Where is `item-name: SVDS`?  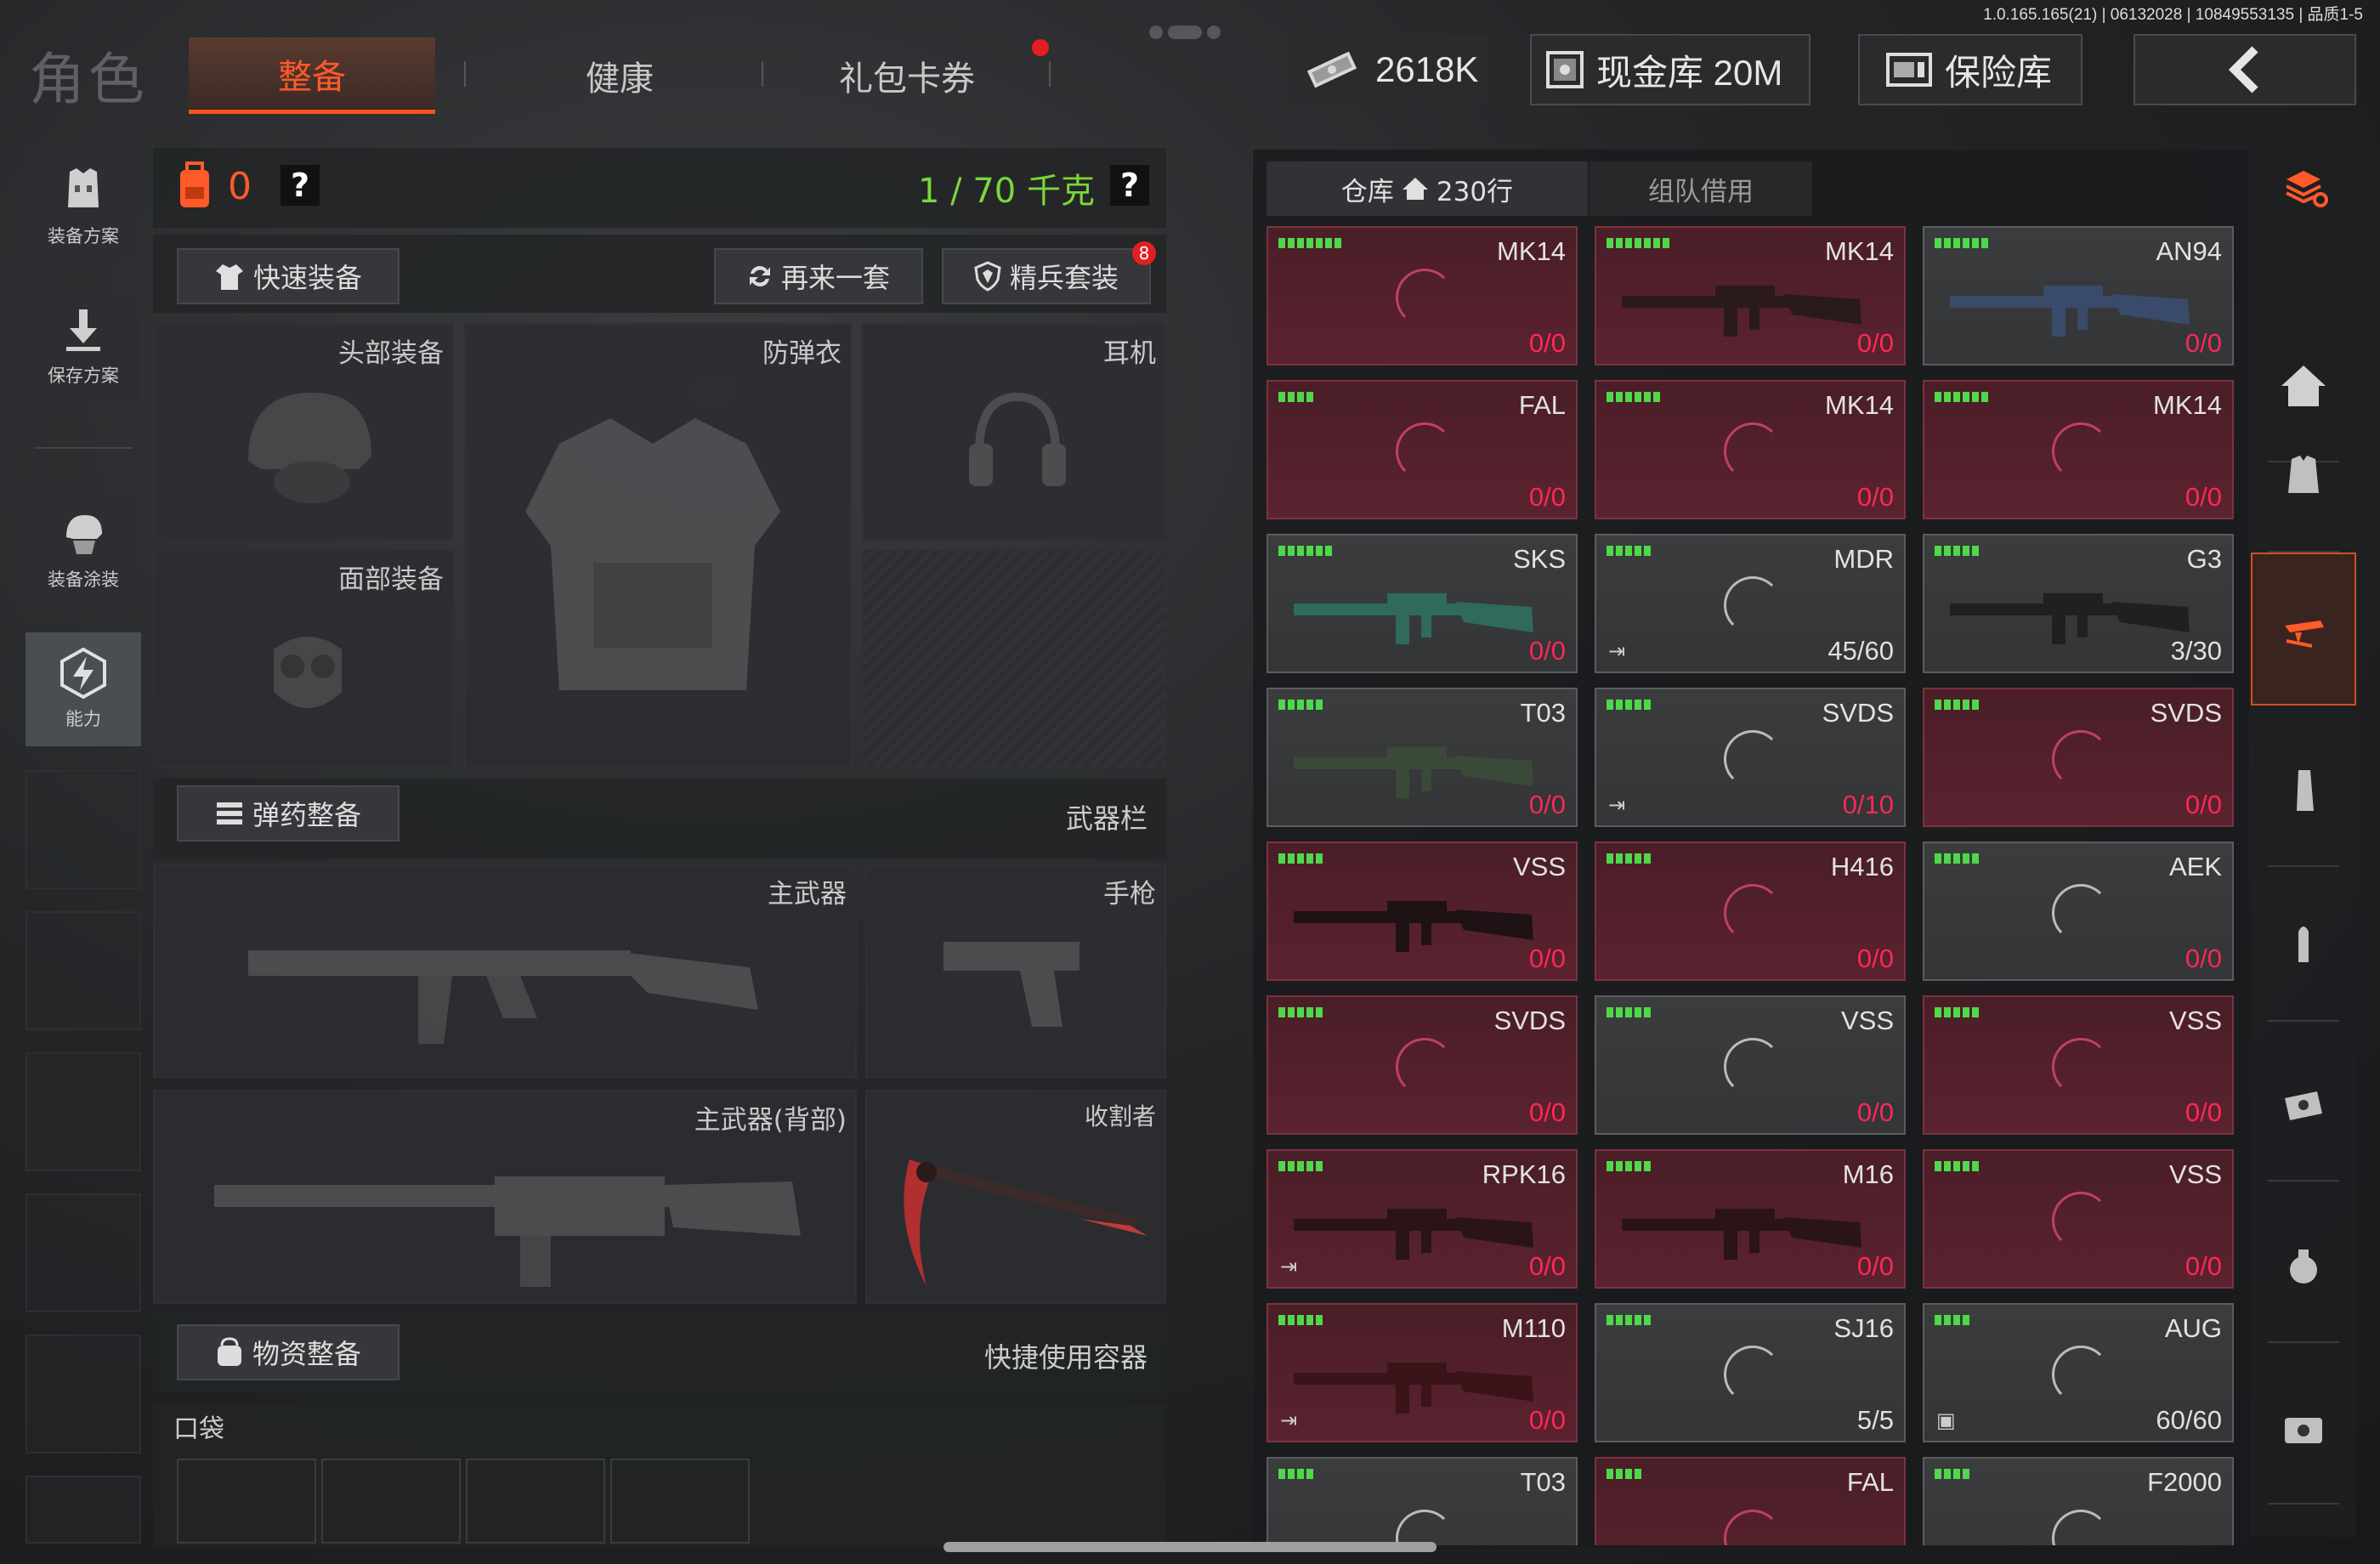
item-name: SVDS is located at coordinates (2186, 713).